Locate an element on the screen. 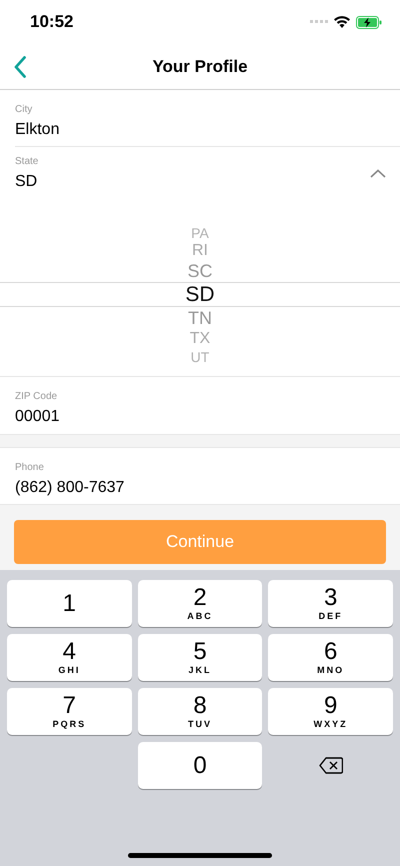  signal-icon is located at coordinates (319, 22).